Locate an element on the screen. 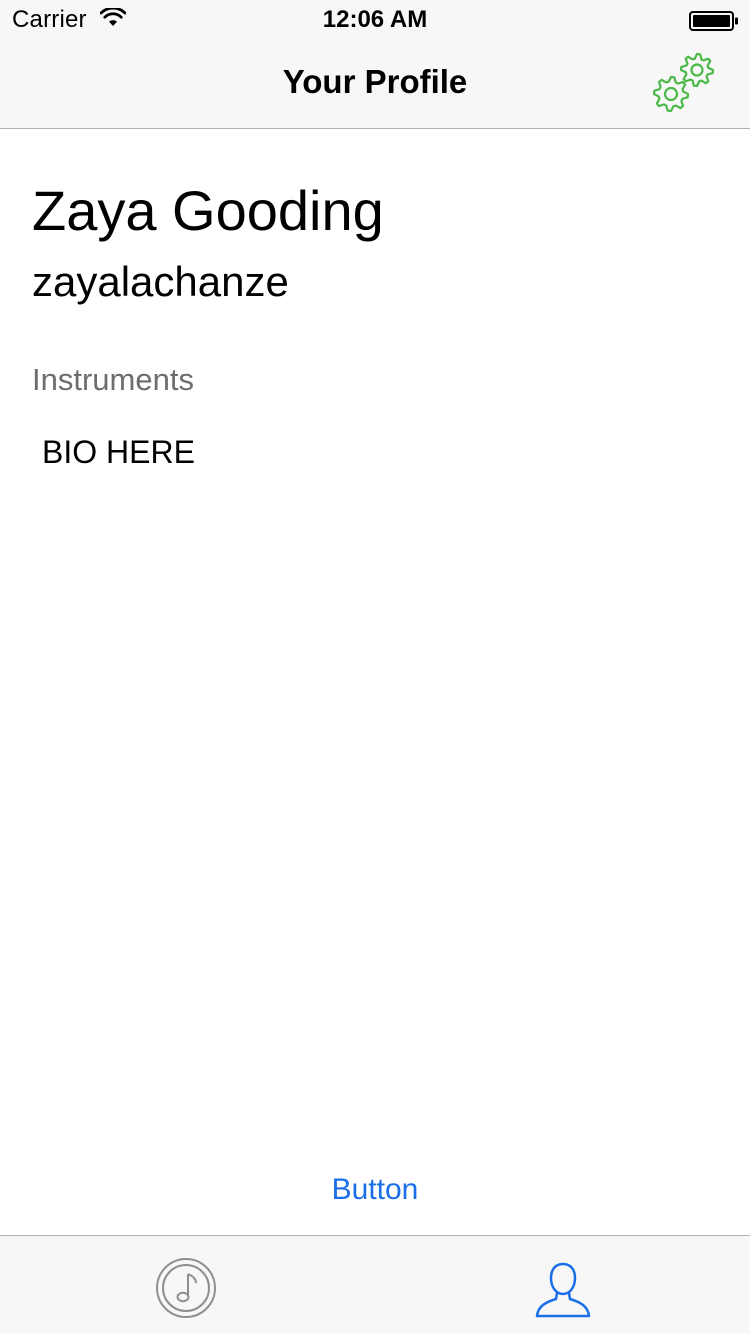  page-title: Your Profile is located at coordinates (375, 81).